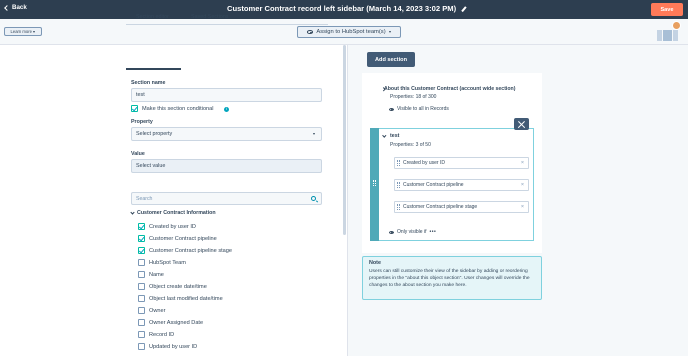  I want to click on property-label: Name, so click(156, 275).